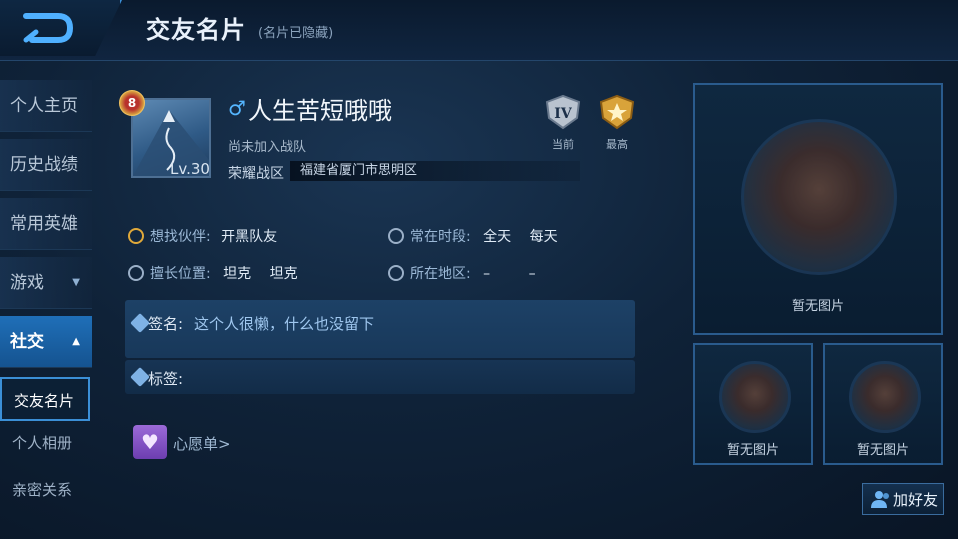 The width and height of the screenshot is (958, 539). I want to click on photo-small-2-placeholder: 暂无图片, so click(882, 450).